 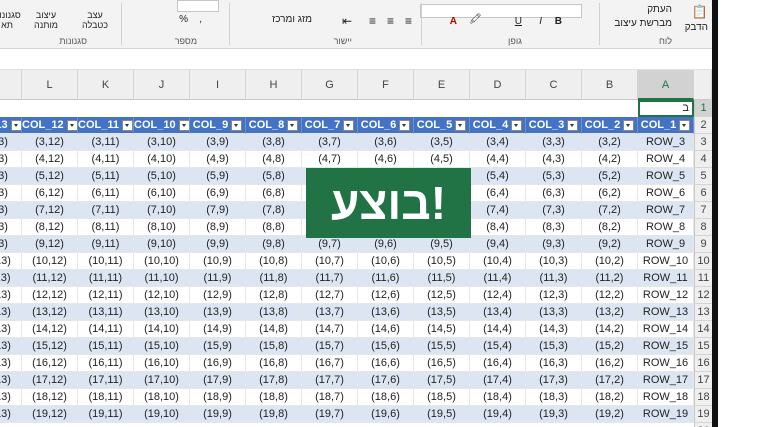 I want to click on table-cell: (13,10), so click(x=162, y=312).